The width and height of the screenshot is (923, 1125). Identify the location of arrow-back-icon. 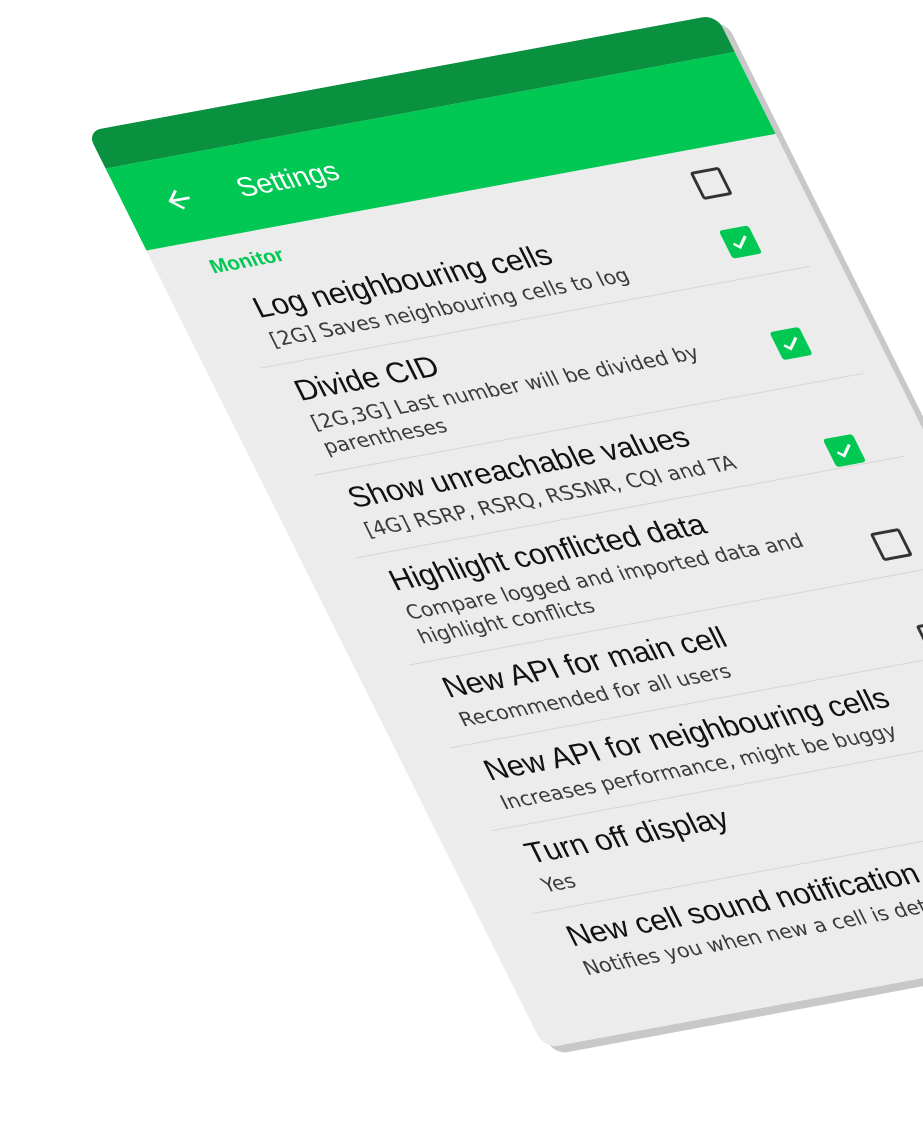
(179, 199).